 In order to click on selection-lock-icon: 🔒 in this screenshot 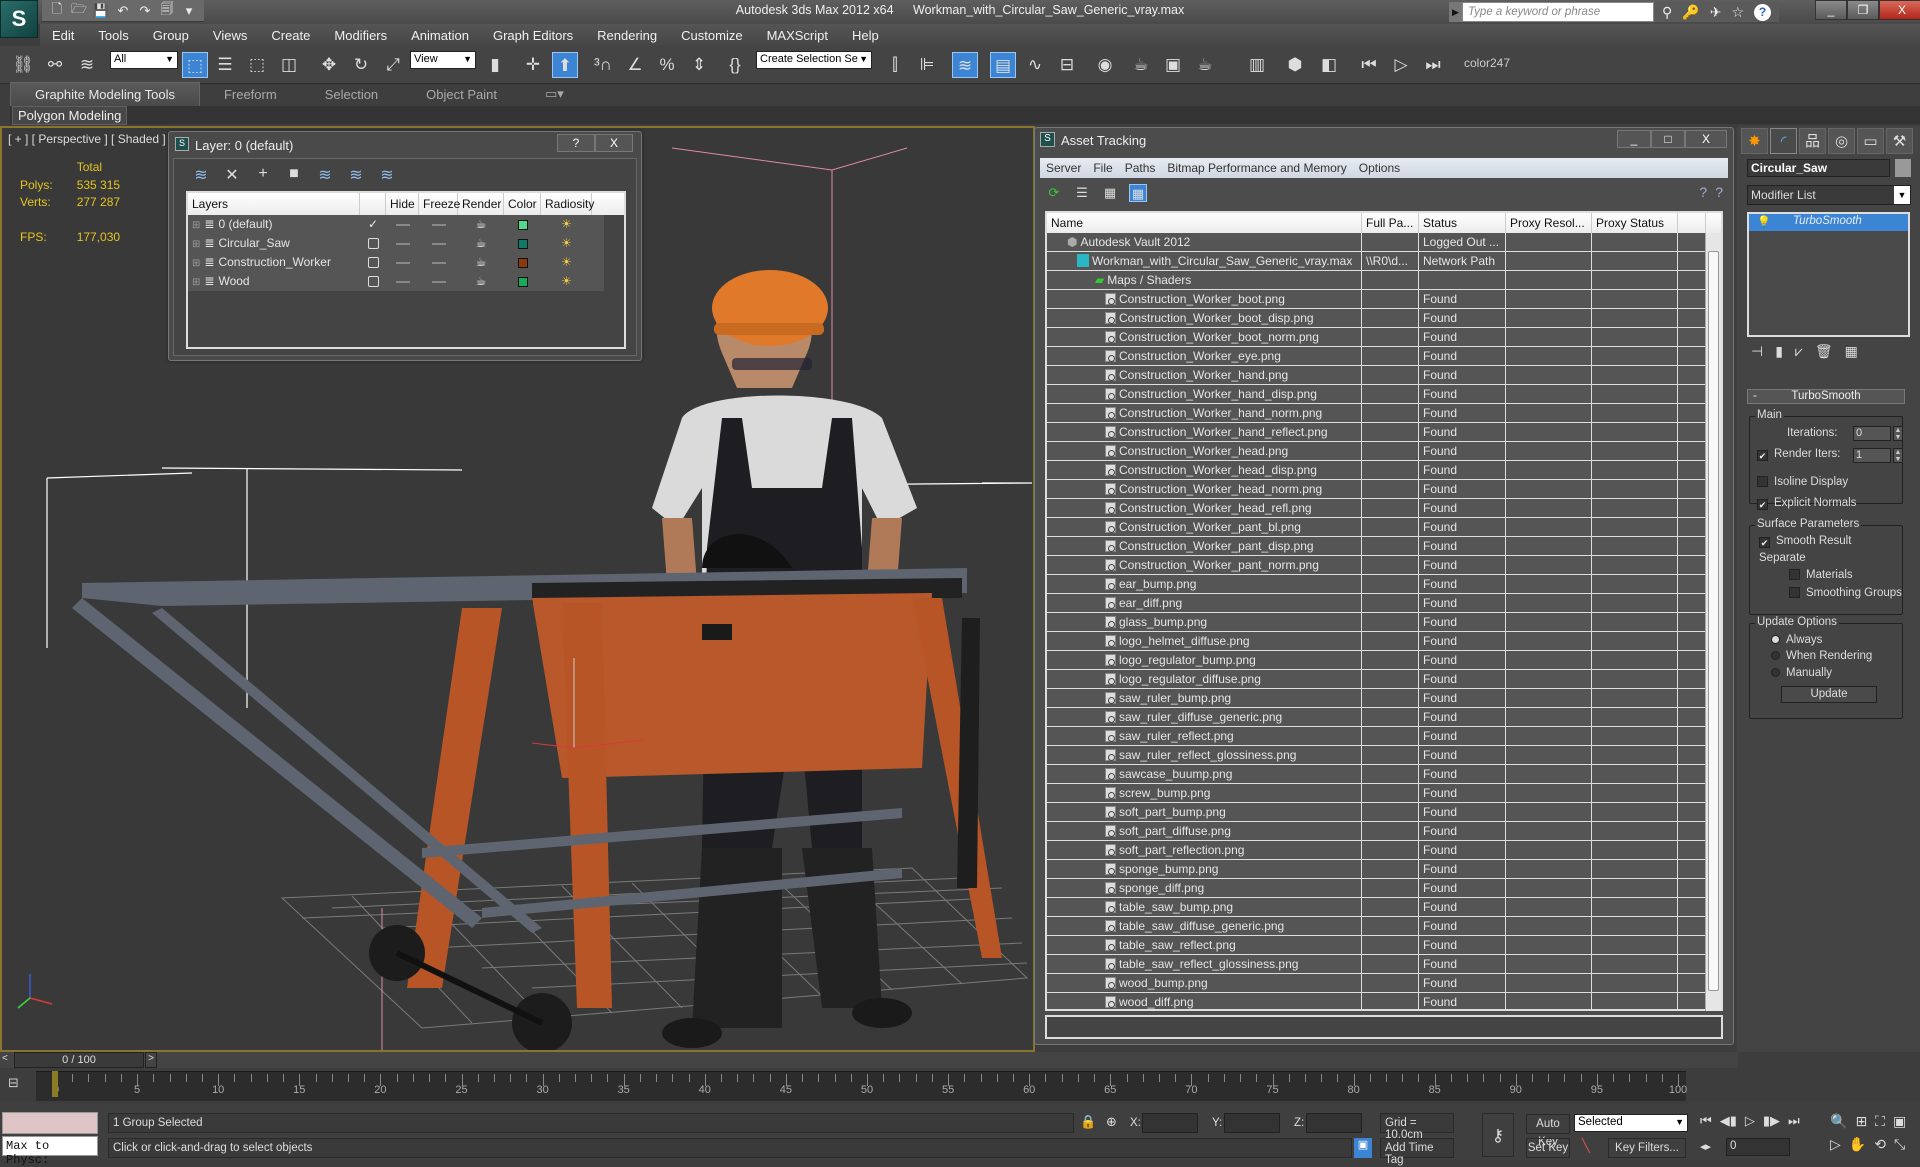, I will do `click(1088, 1122)`.